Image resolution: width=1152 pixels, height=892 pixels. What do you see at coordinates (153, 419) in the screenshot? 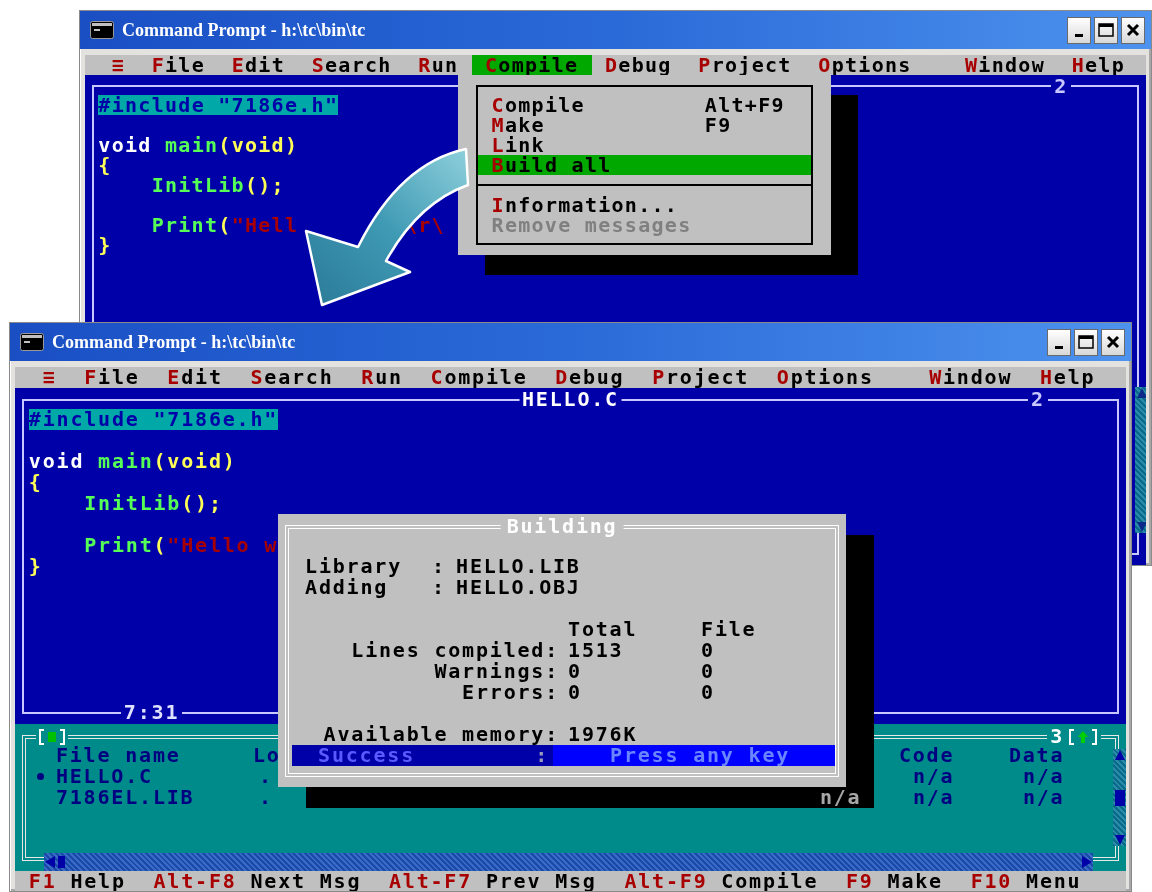
I see `code-text: #include "7186e.h"` at bounding box center [153, 419].